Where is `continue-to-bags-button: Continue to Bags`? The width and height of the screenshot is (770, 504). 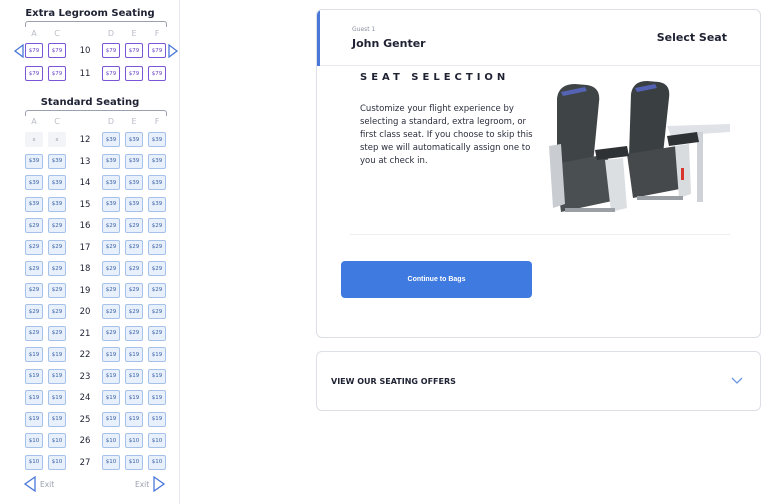 continue-to-bags-button: Continue to Bags is located at coordinates (436, 279).